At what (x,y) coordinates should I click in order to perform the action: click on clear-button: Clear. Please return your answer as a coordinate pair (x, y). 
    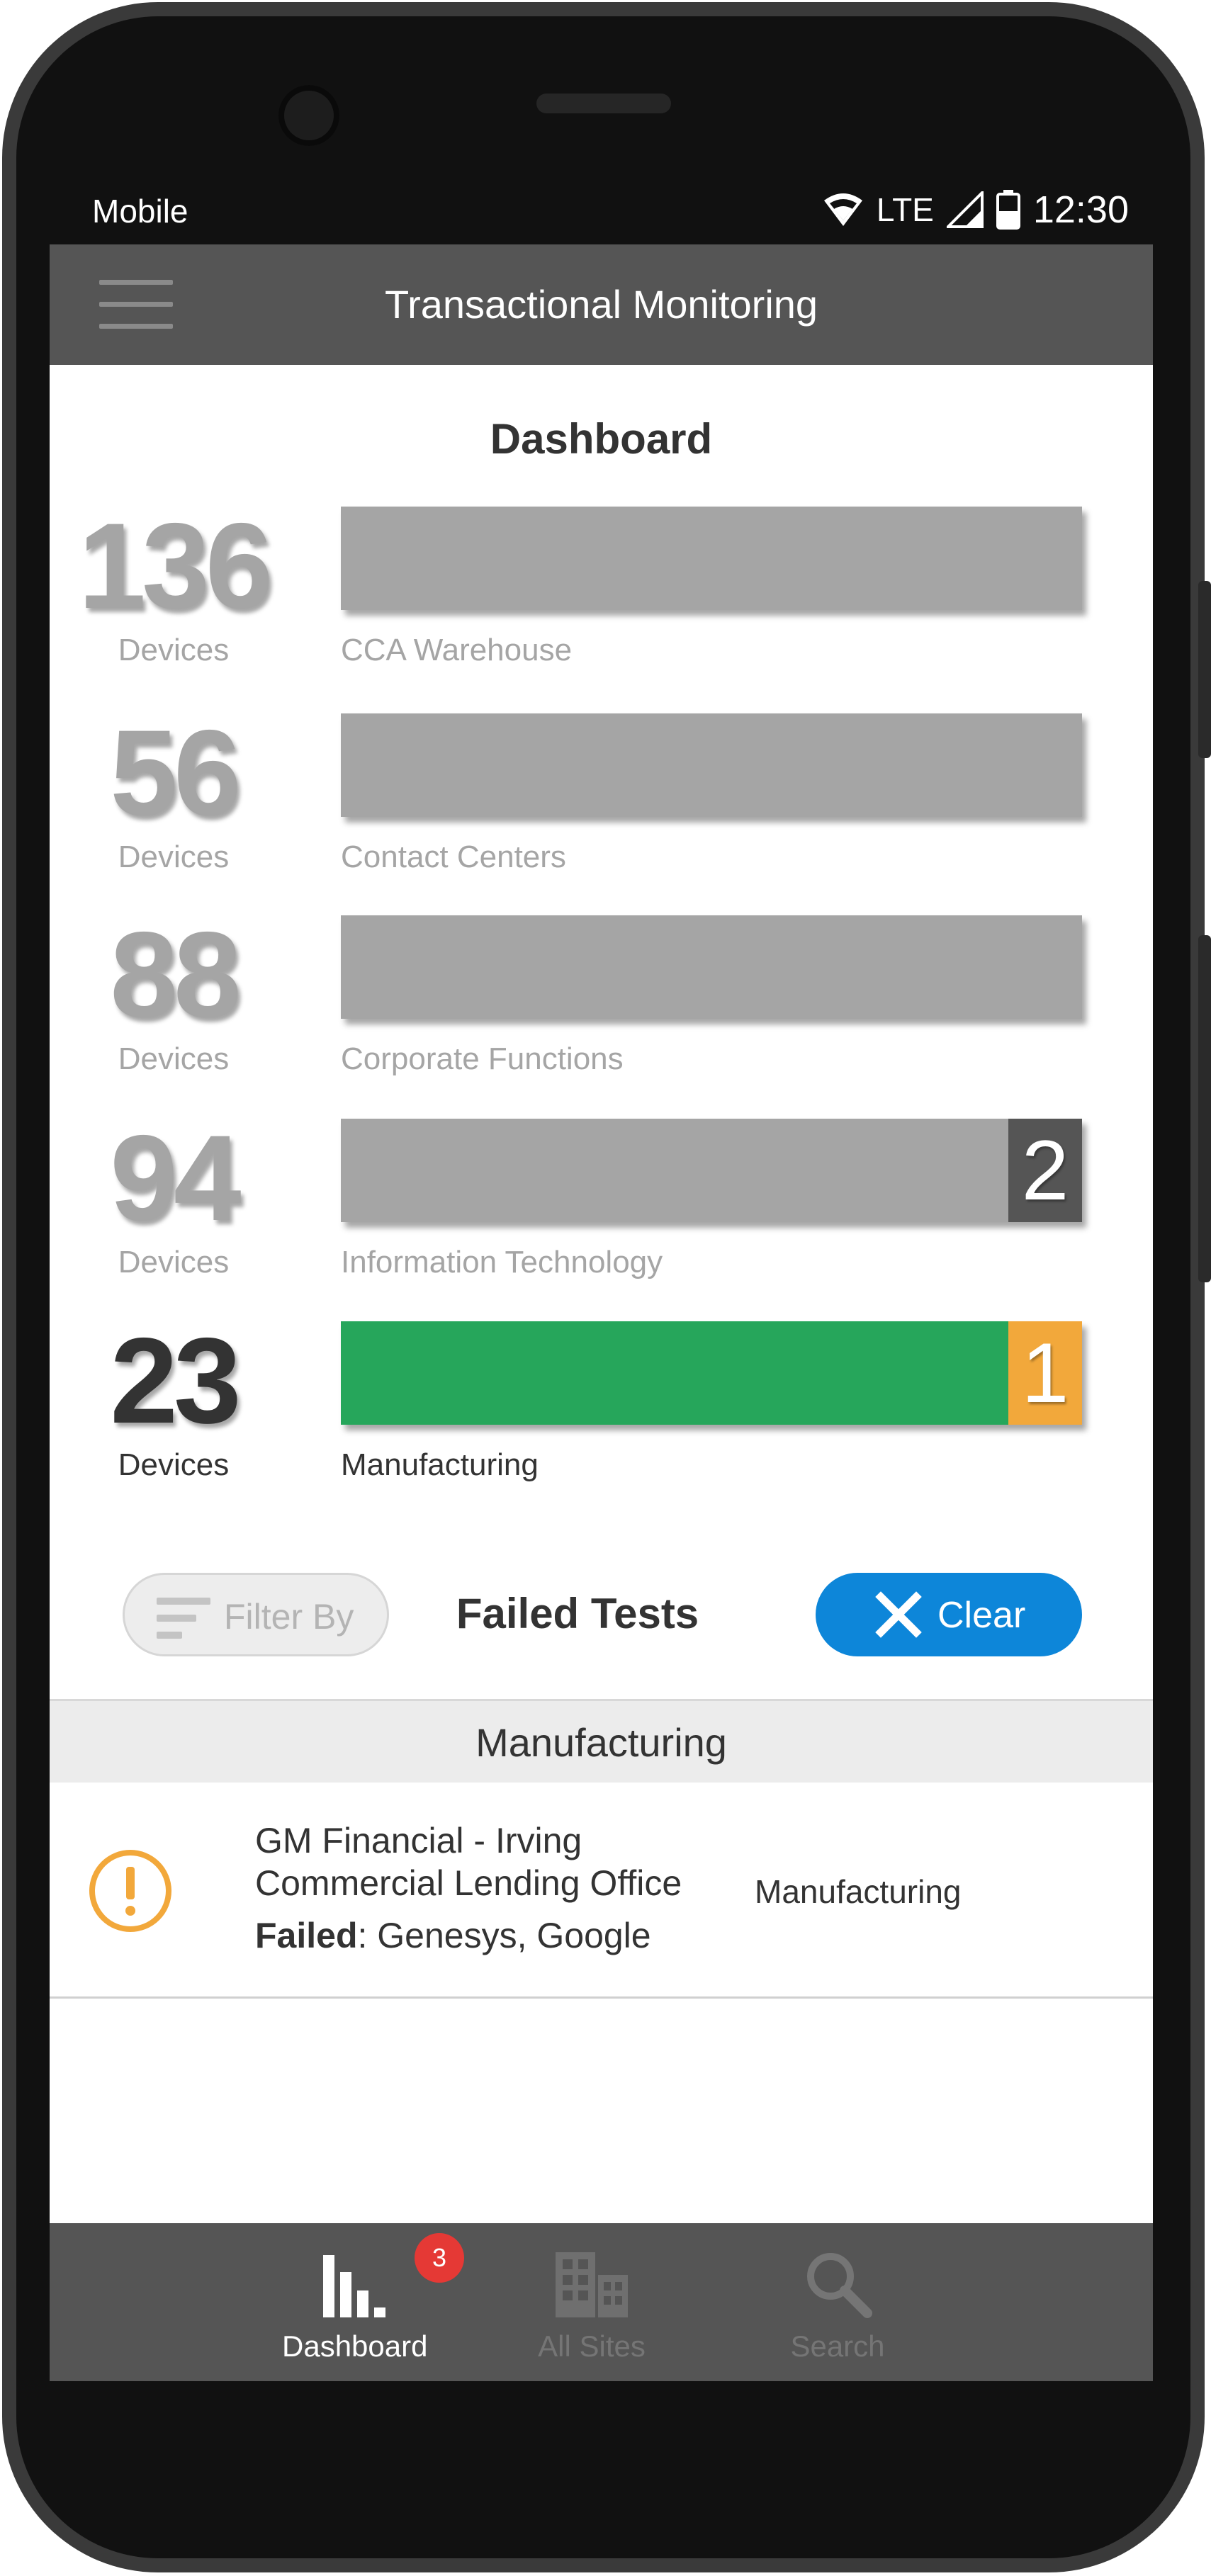
    Looking at the image, I should click on (949, 1614).